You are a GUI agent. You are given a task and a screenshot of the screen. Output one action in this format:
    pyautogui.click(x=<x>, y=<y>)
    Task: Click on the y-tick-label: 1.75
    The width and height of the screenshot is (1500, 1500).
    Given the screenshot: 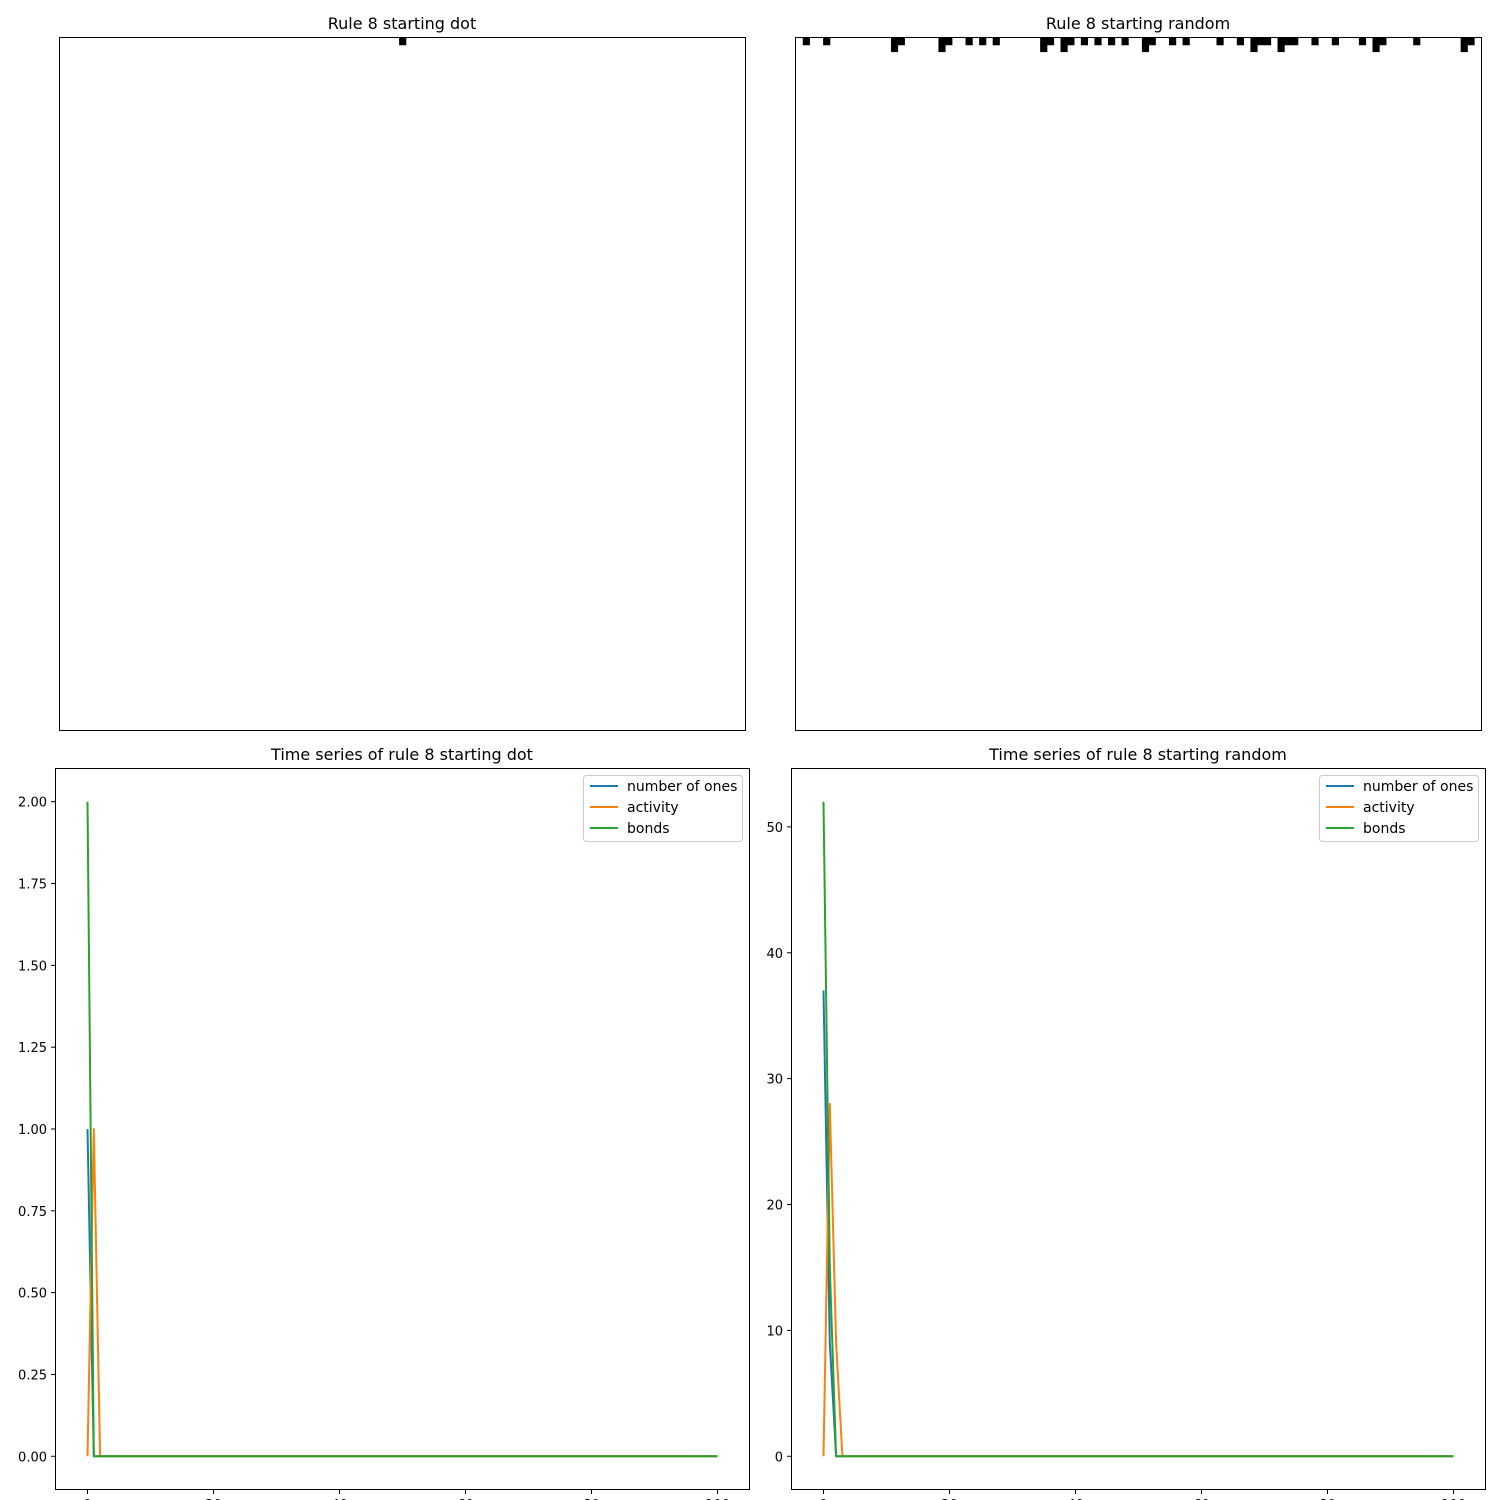 What is the action you would take?
    pyautogui.click(x=32, y=885)
    